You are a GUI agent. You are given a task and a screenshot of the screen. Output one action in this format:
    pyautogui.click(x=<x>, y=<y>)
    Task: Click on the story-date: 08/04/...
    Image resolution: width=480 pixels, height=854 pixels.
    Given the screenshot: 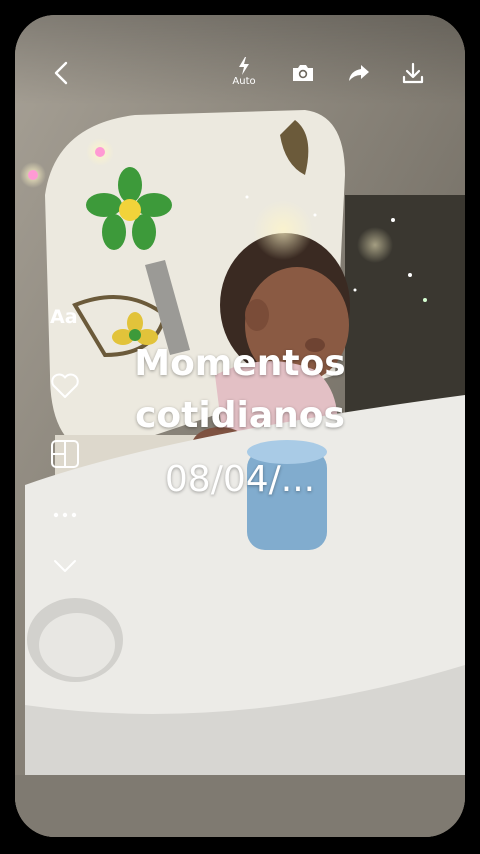 What is the action you would take?
    pyautogui.click(x=240, y=479)
    